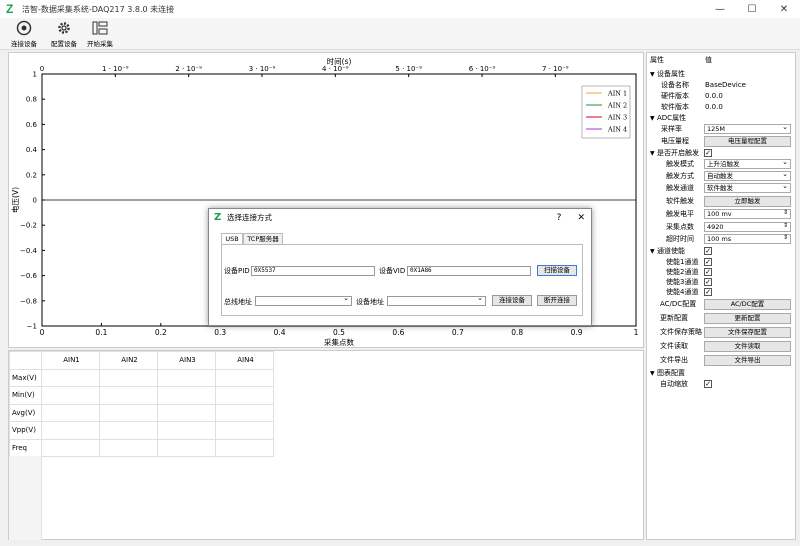 The image size is (800, 546). I want to click on x-top-tick-label: 5 · 10⁻⁹, so click(408, 69).